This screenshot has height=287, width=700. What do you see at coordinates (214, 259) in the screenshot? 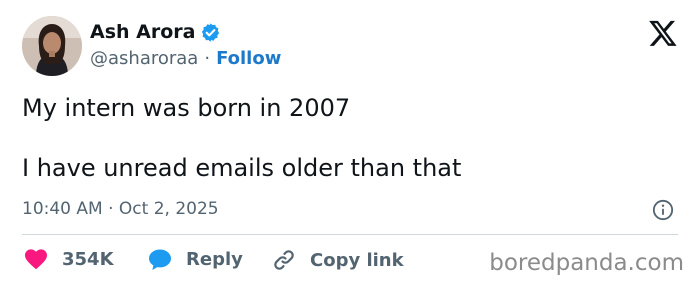
I see `reply-label: Reply` at bounding box center [214, 259].